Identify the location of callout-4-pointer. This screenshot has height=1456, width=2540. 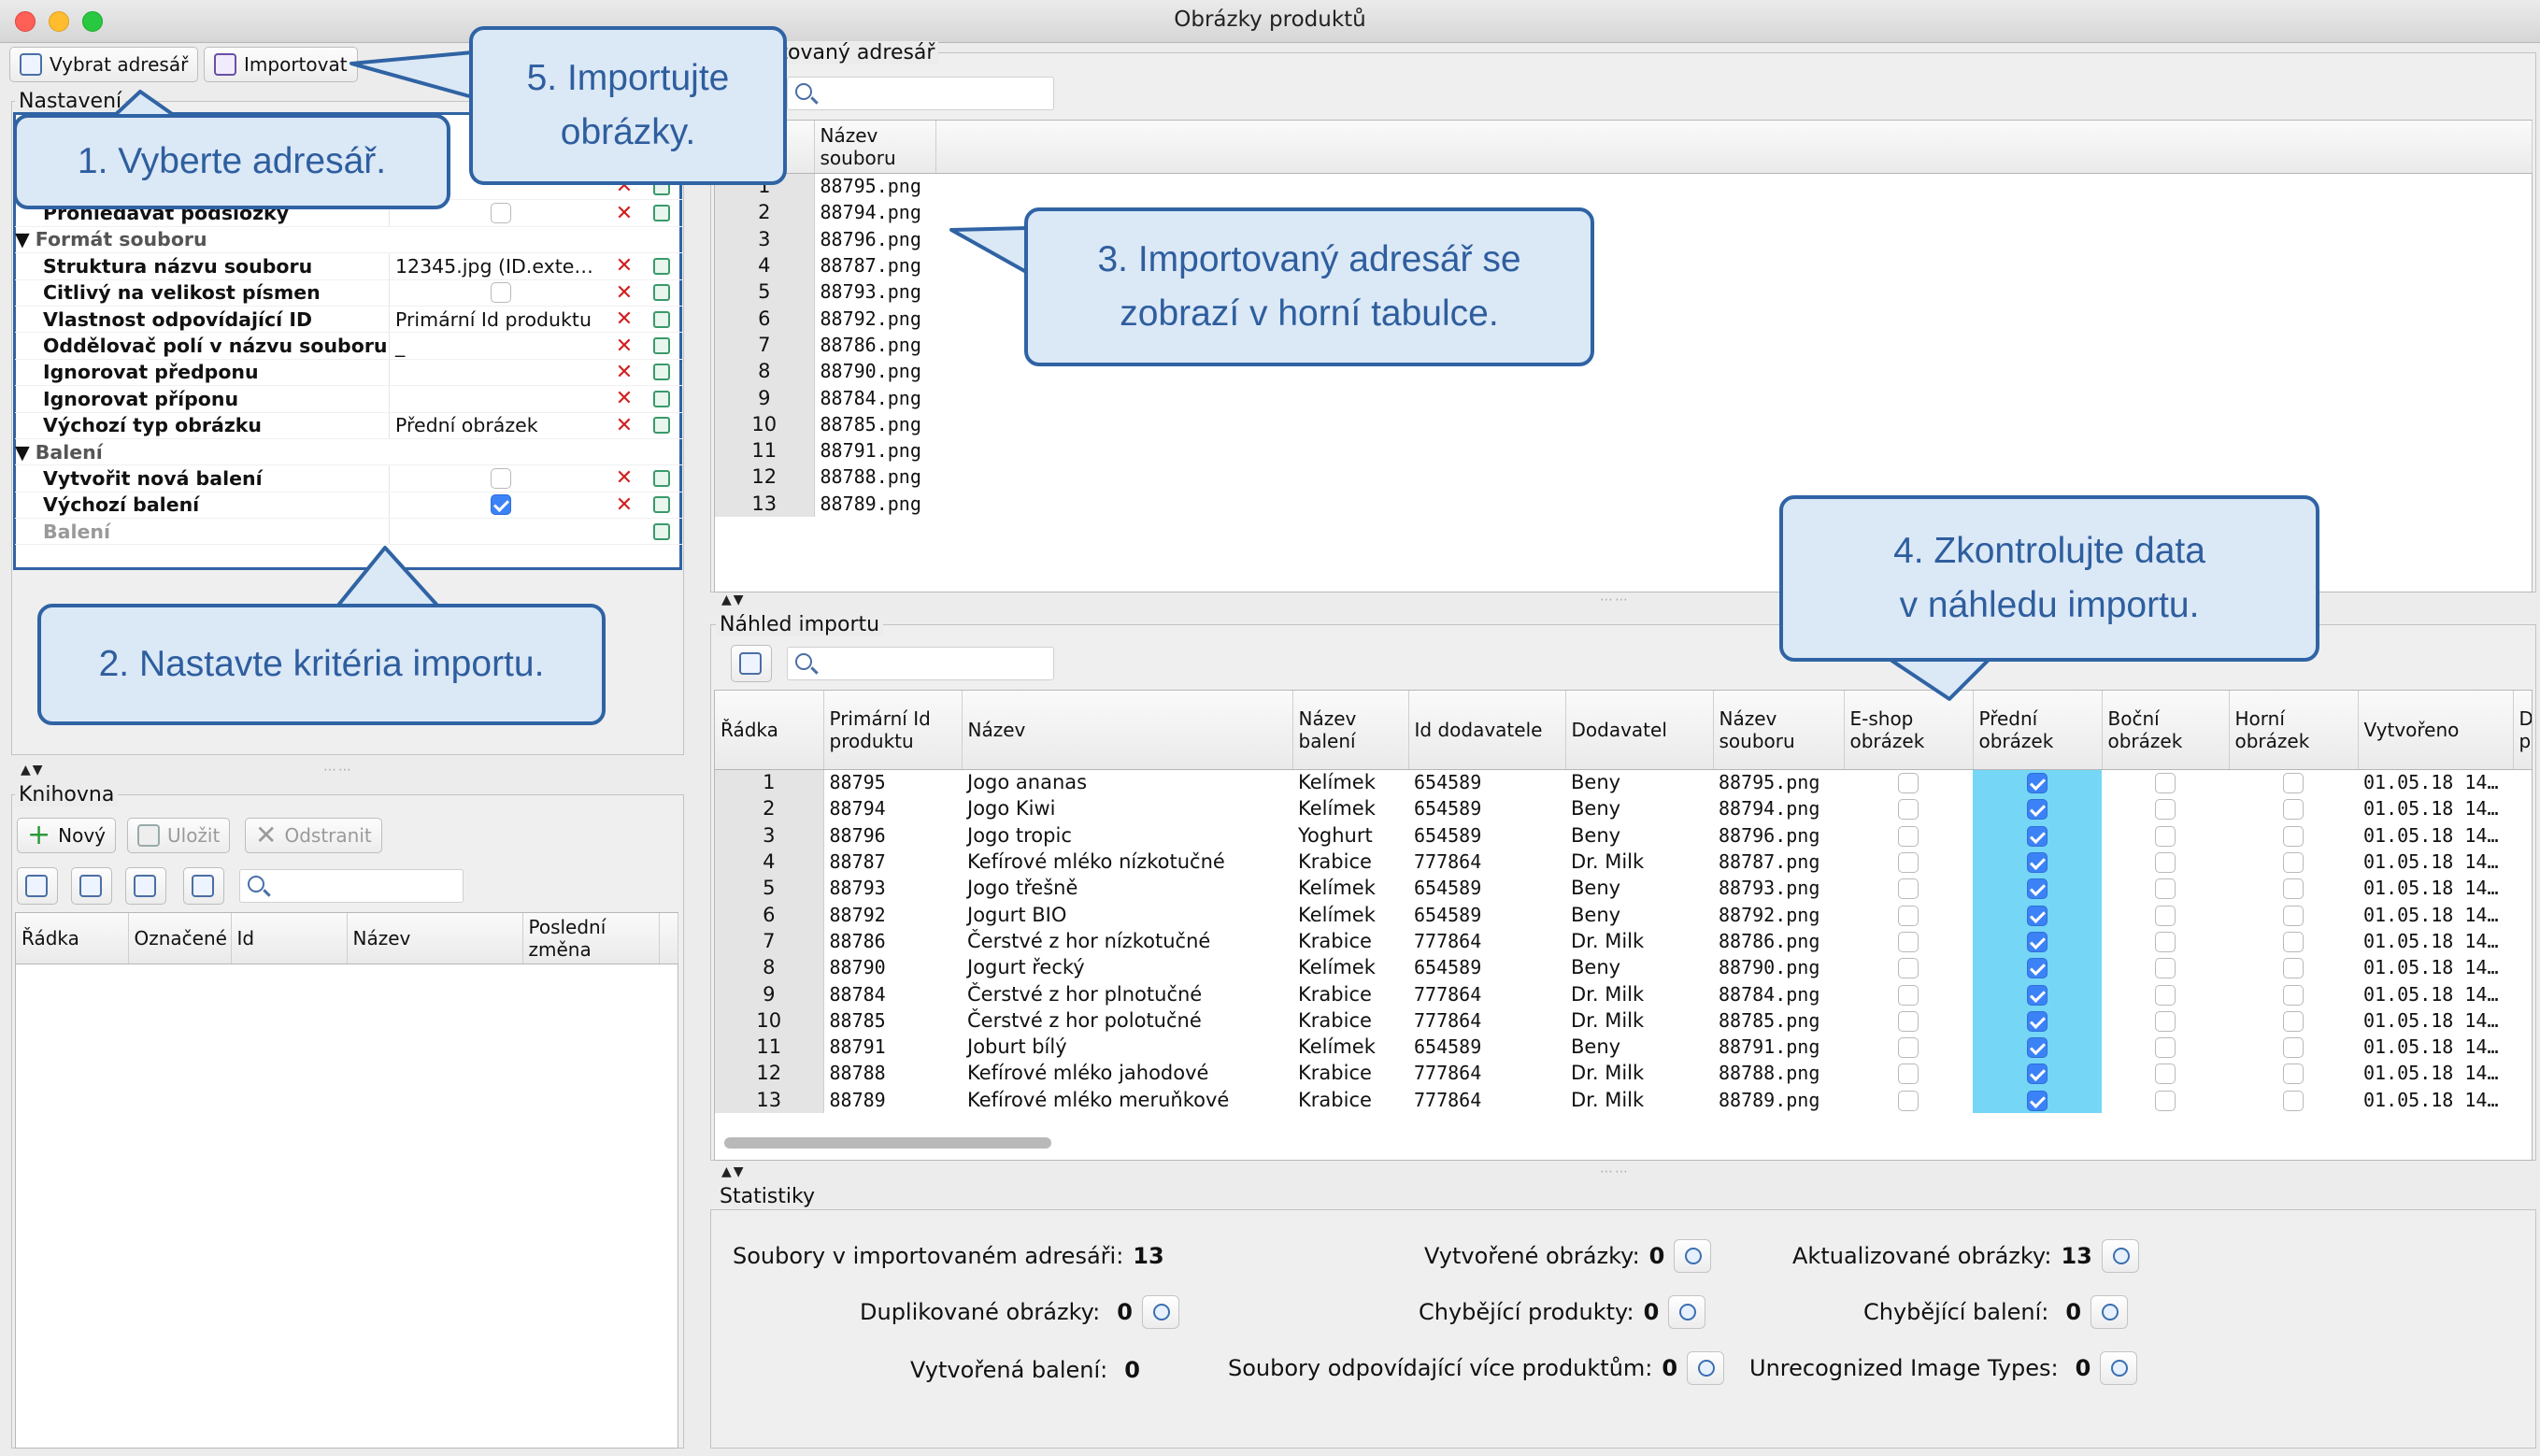
(1939, 678).